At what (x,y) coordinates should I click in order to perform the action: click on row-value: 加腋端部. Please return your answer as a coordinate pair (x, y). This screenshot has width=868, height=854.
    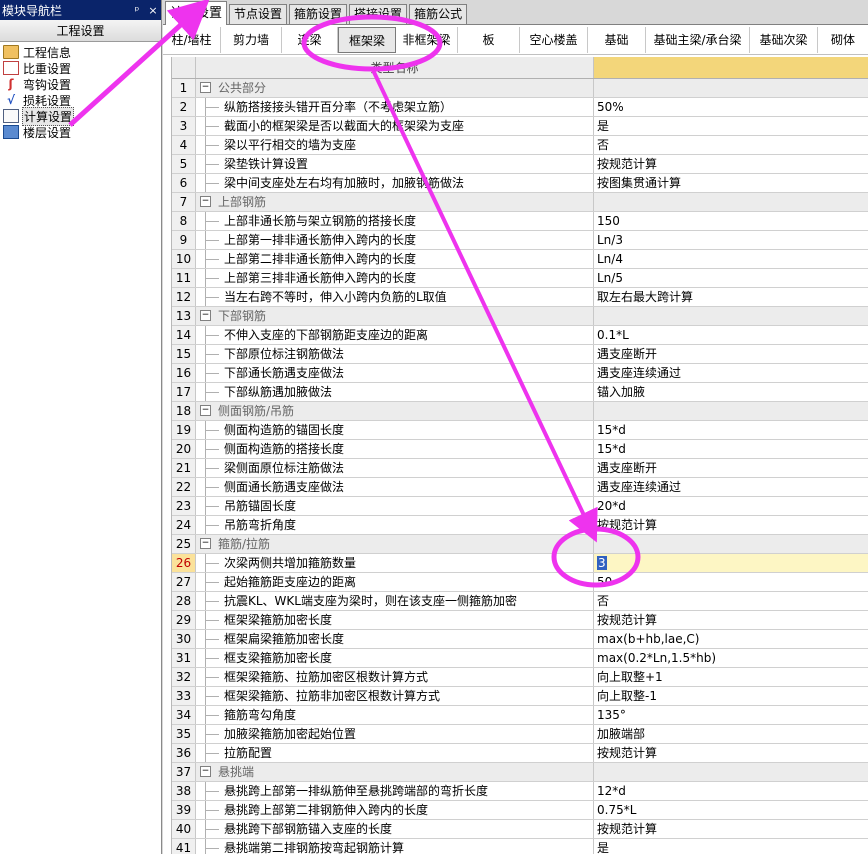
    Looking at the image, I should click on (731, 734).